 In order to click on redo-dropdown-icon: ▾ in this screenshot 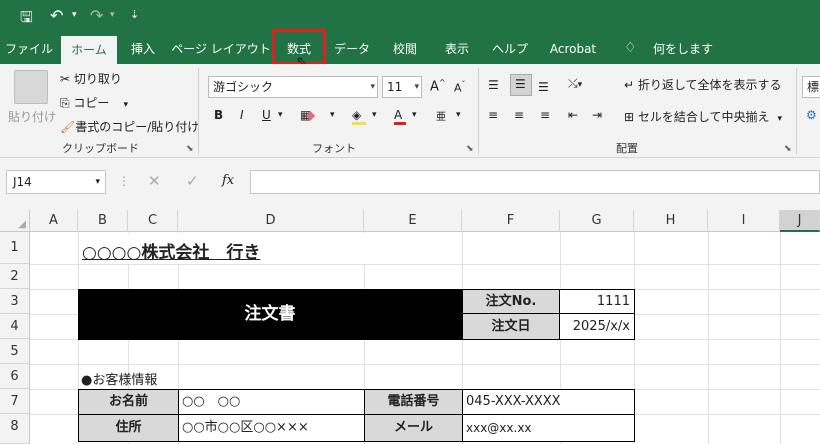, I will do `click(112, 15)`.